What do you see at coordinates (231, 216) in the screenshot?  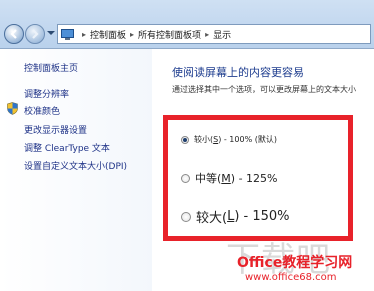 I see `option-accesskey: L` at bounding box center [231, 216].